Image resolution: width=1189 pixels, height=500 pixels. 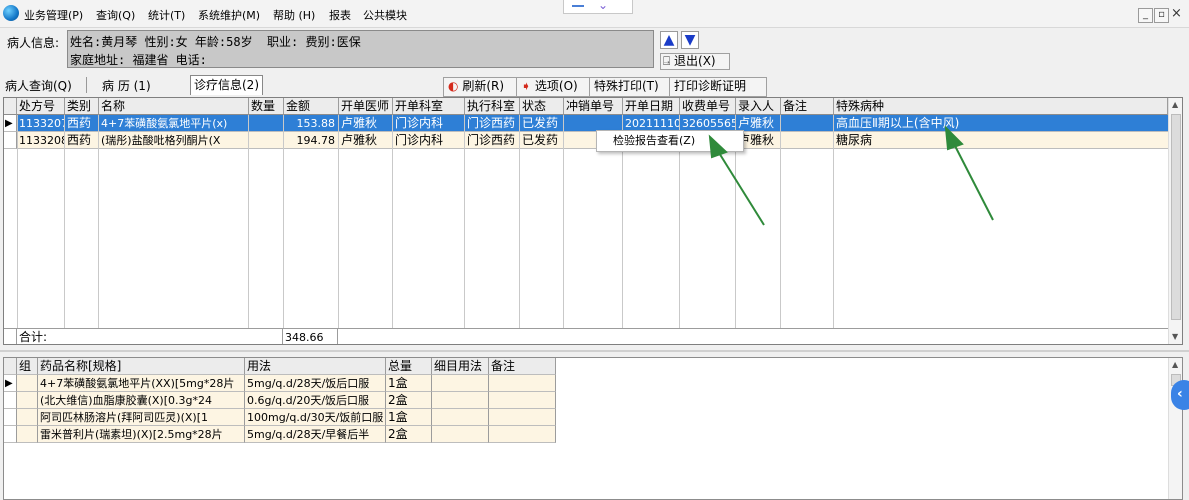 I want to click on tab-patient-query: 病人查询(Q), so click(x=38, y=85).